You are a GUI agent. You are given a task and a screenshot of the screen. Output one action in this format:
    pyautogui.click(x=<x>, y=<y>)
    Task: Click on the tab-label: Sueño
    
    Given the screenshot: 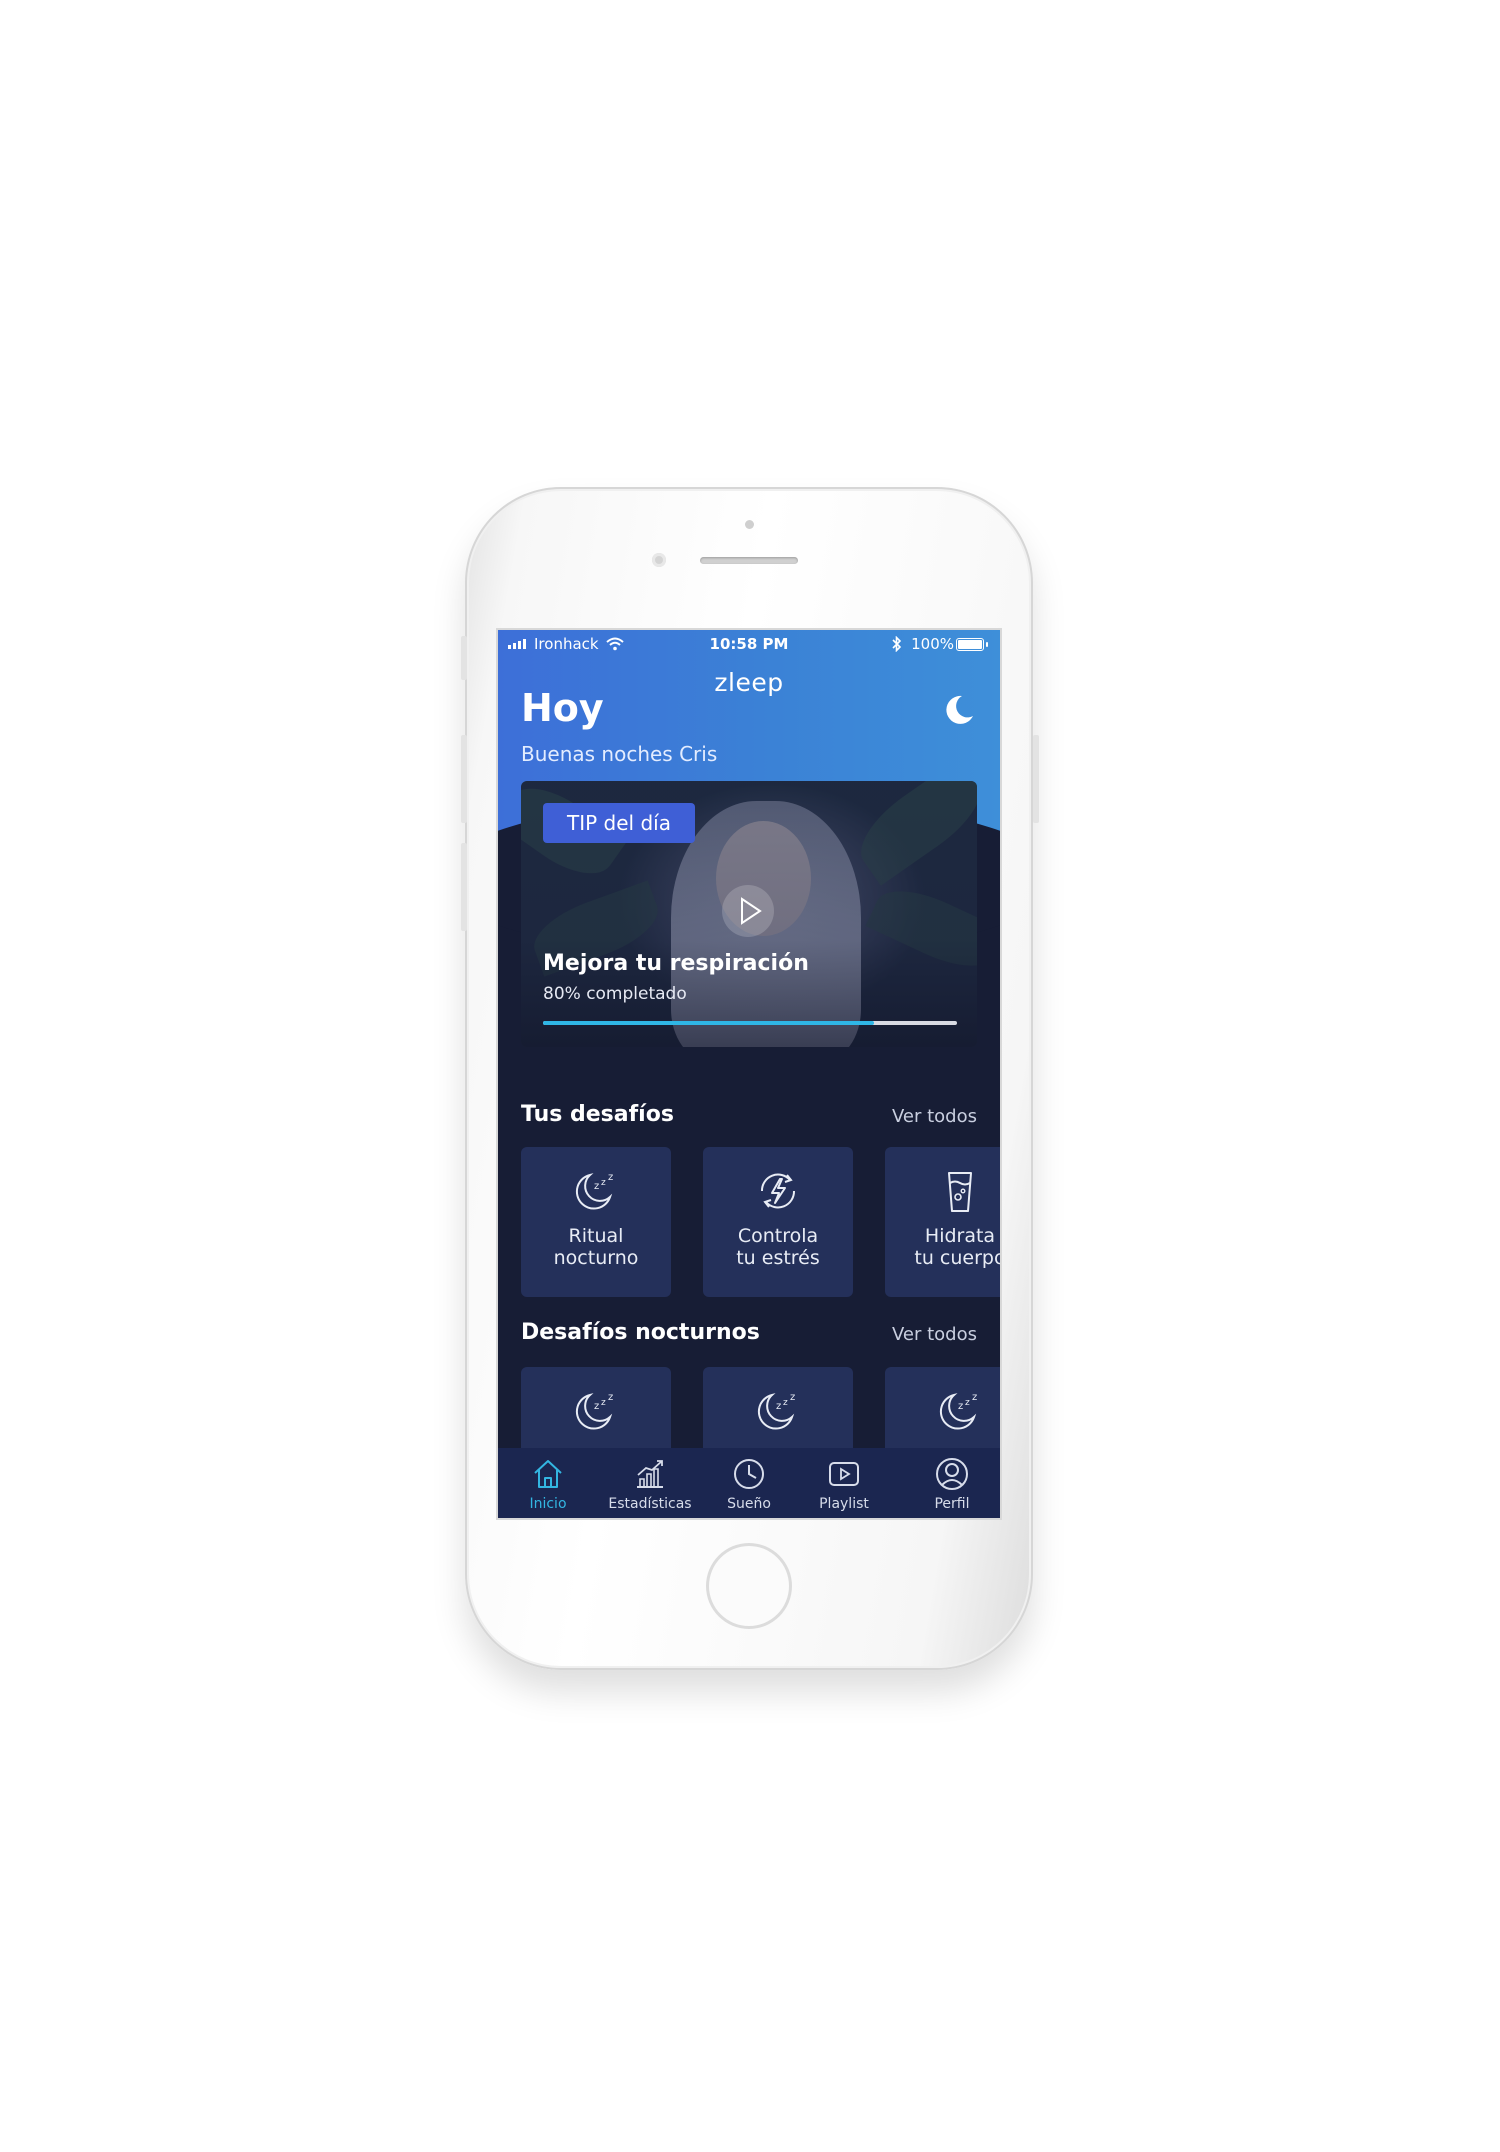 What is the action you would take?
    pyautogui.click(x=749, y=1504)
    